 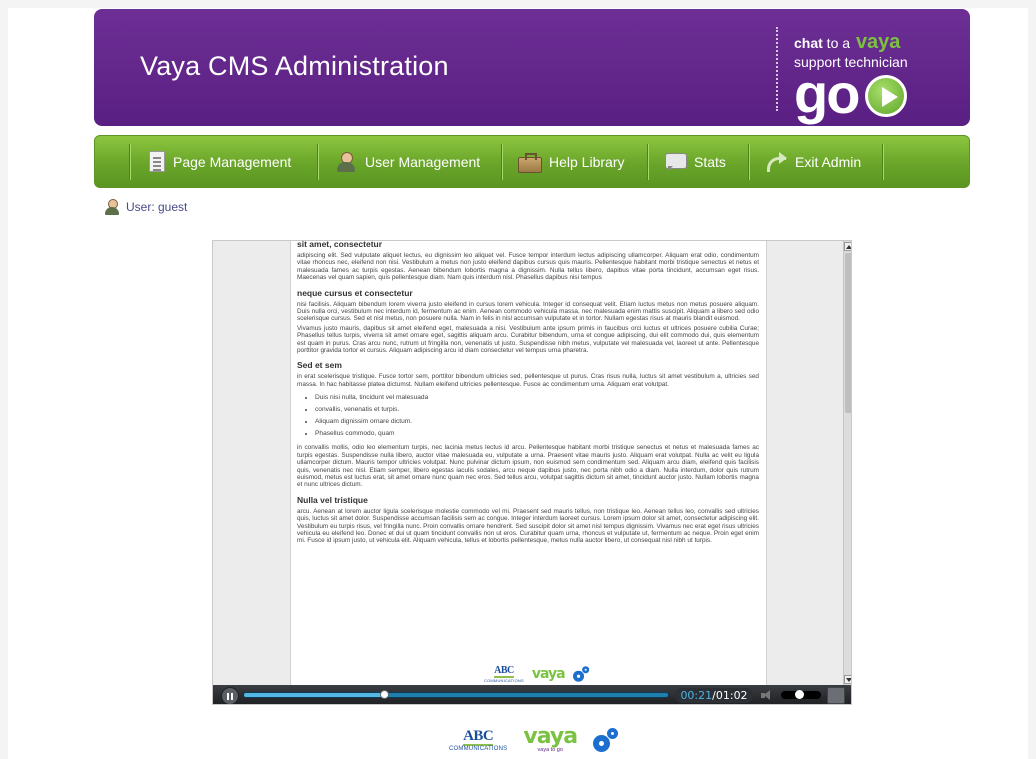 I want to click on vertical-scrollbar, so click(x=847, y=463).